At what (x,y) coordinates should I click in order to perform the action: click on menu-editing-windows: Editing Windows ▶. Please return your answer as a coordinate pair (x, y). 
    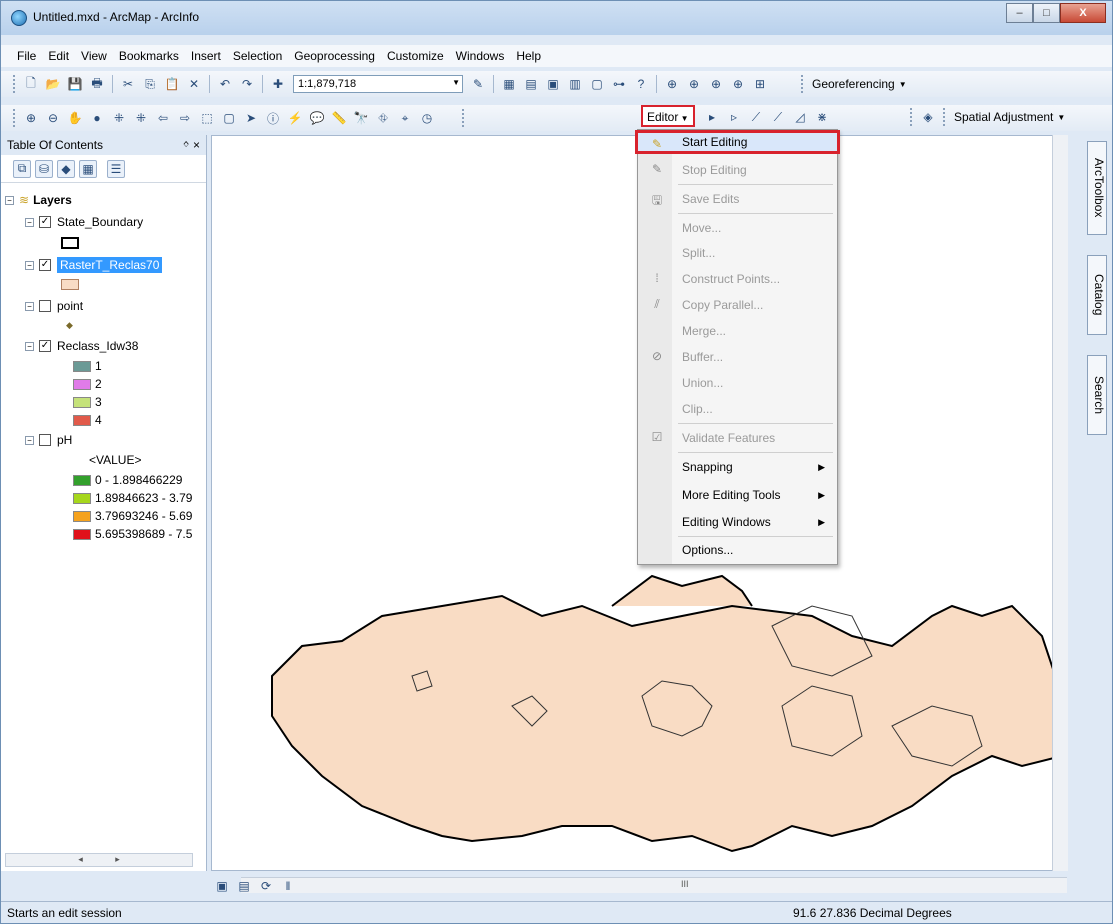
    Looking at the image, I should click on (737, 522).